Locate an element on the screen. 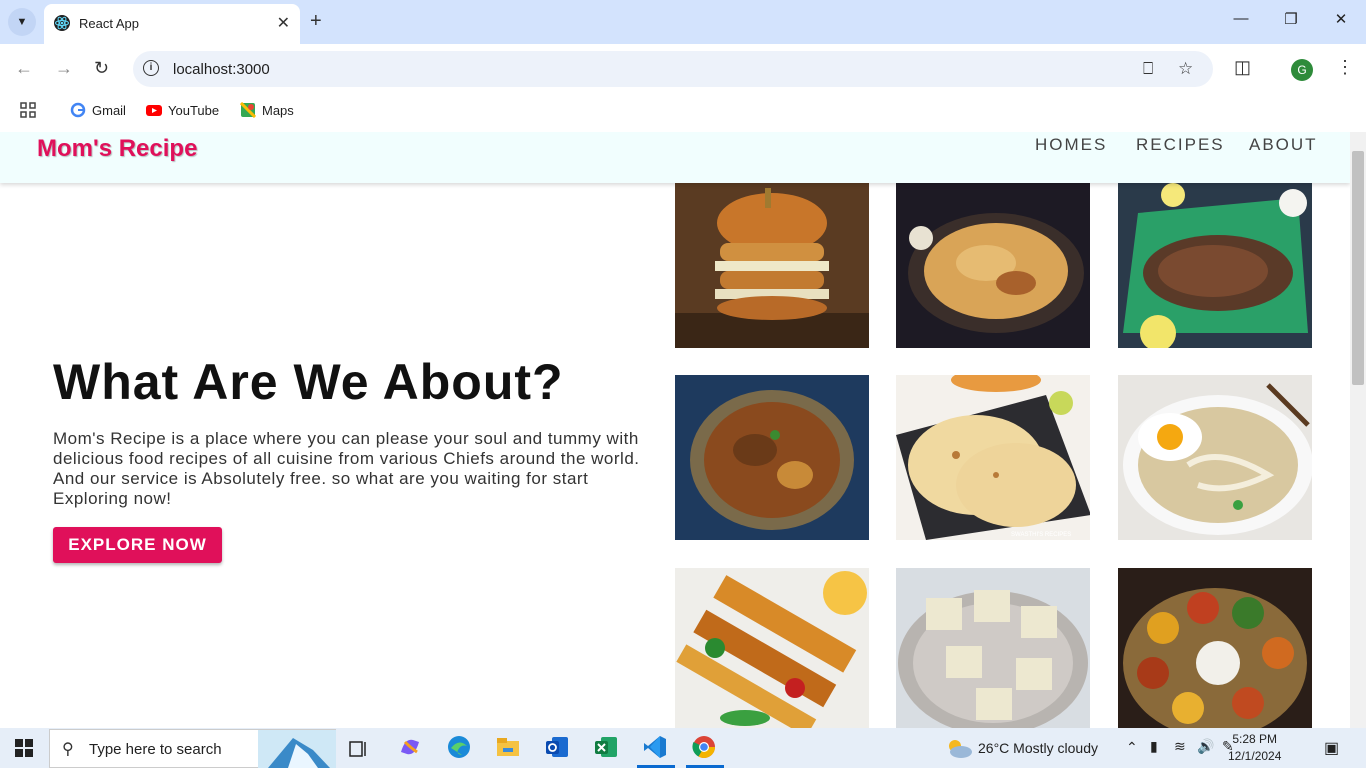  copilot-icon is located at coordinates (411, 748).